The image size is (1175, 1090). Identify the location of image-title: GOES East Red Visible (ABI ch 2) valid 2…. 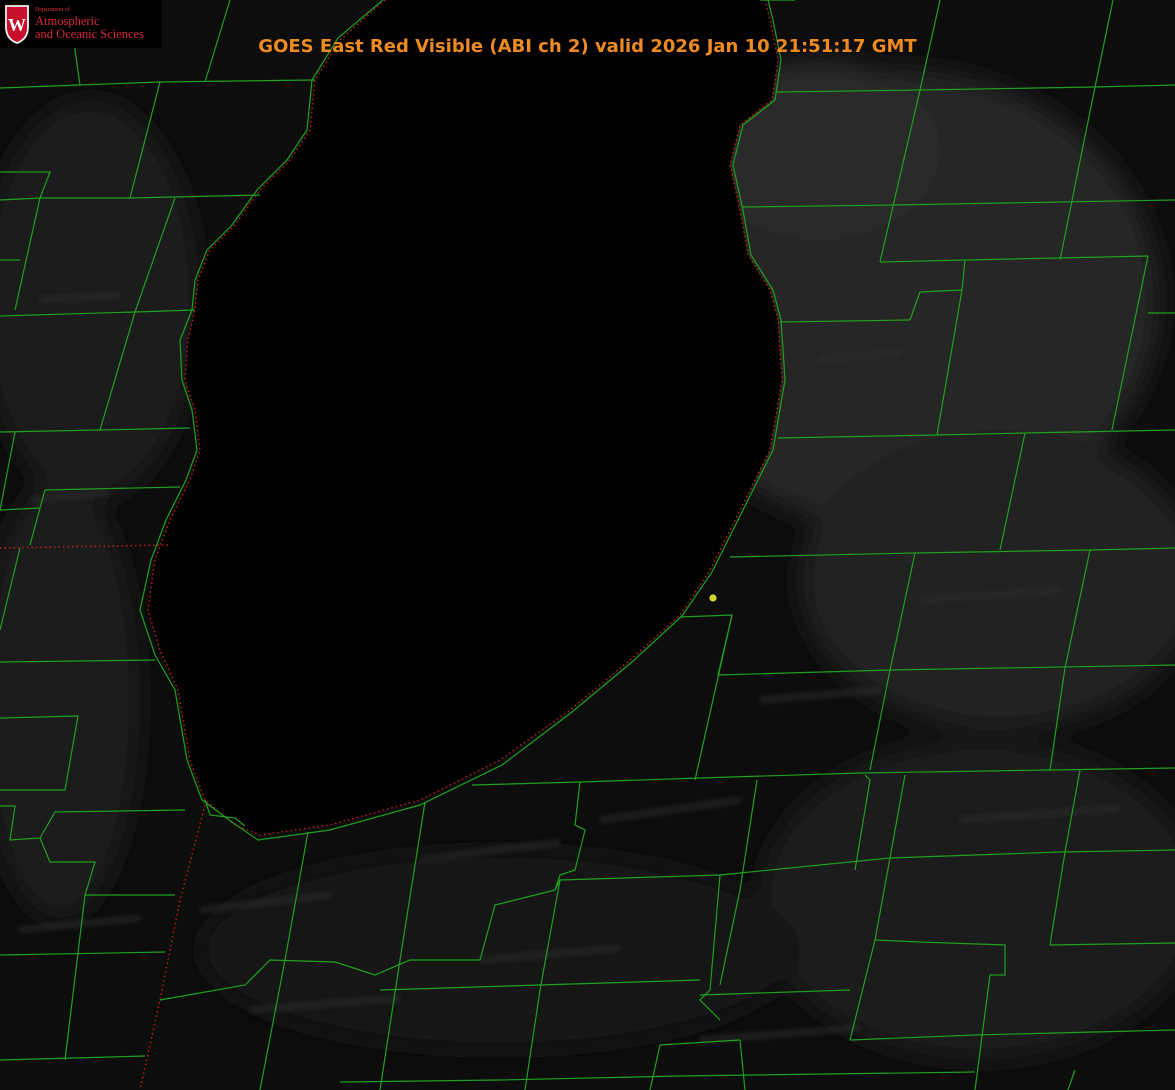
(587, 46).